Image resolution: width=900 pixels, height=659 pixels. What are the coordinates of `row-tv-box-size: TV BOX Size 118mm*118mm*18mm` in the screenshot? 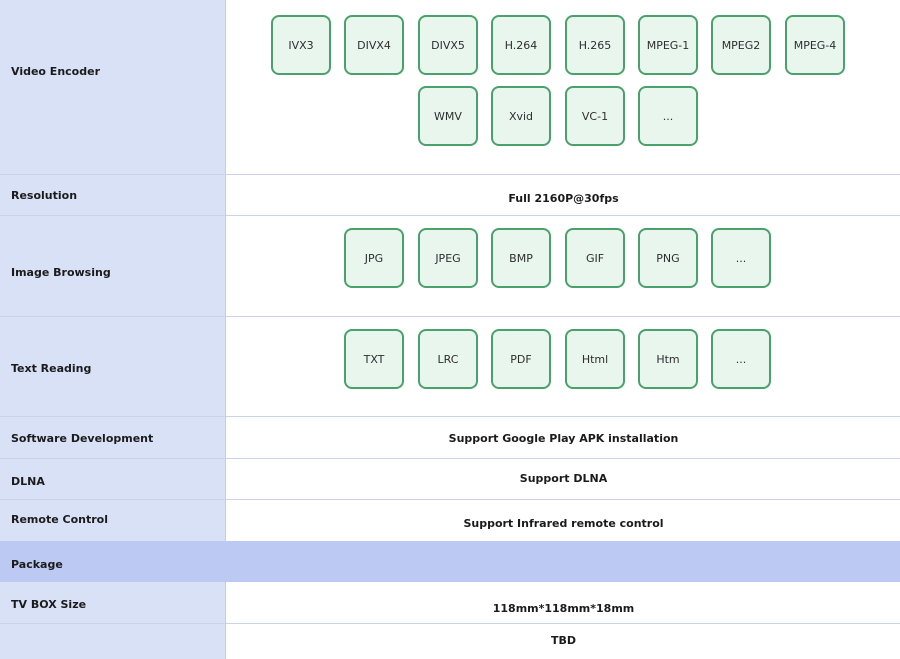 It's located at (450, 602).